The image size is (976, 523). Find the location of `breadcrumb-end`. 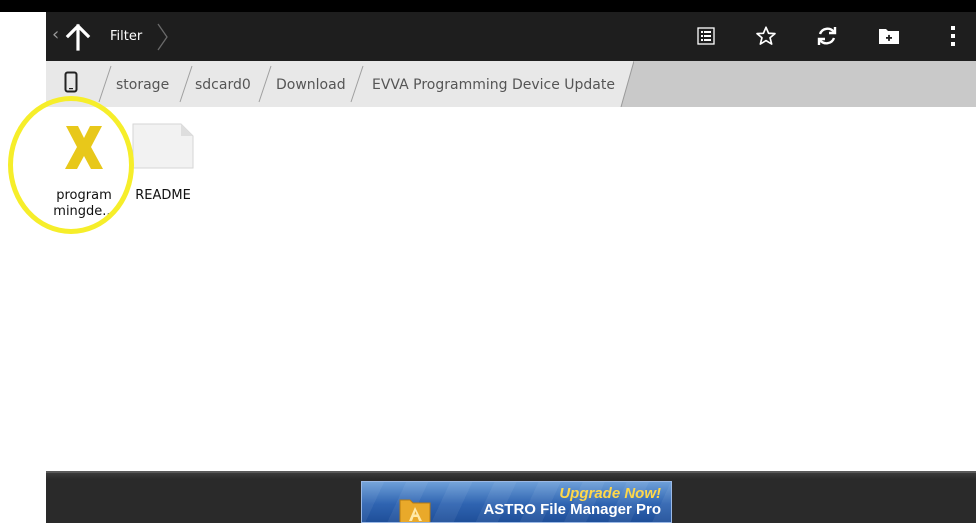

breadcrumb-end is located at coordinates (624, 84).